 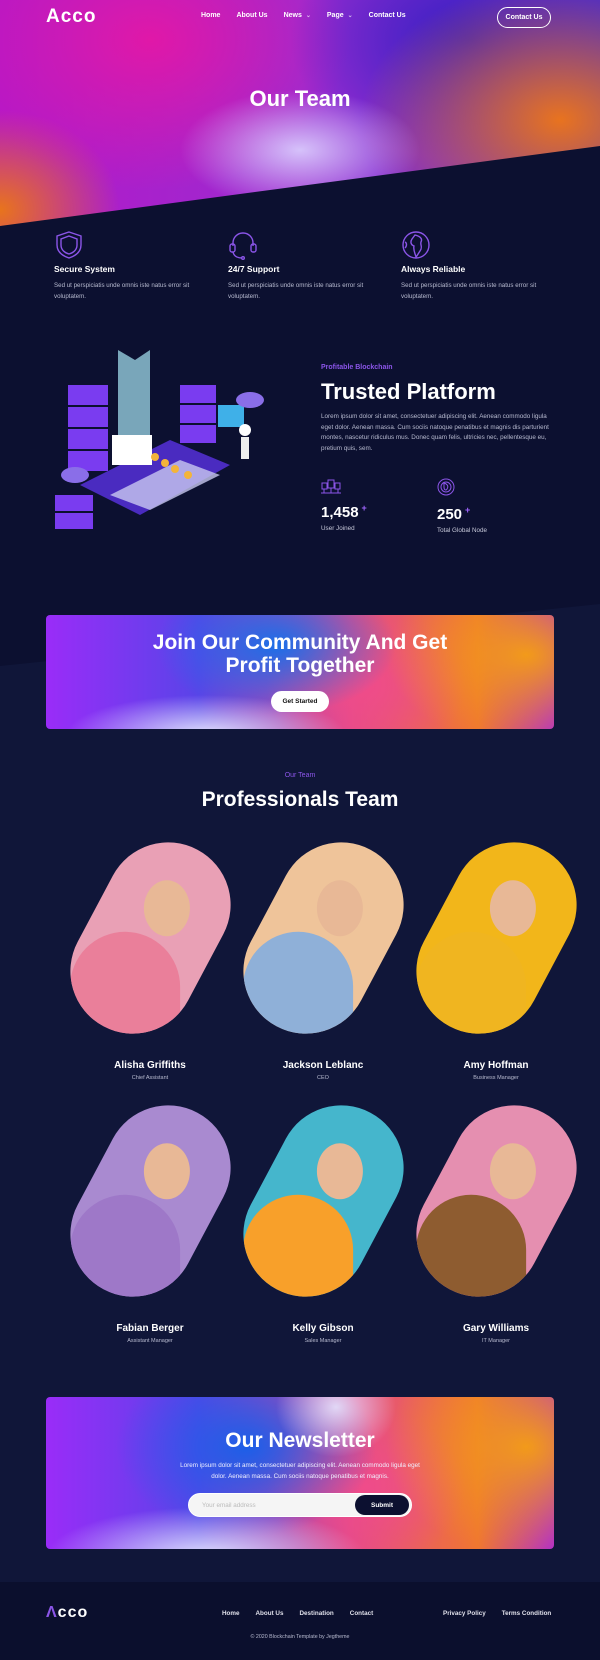 I want to click on footer-link-home: Home, so click(x=231, y=1613).